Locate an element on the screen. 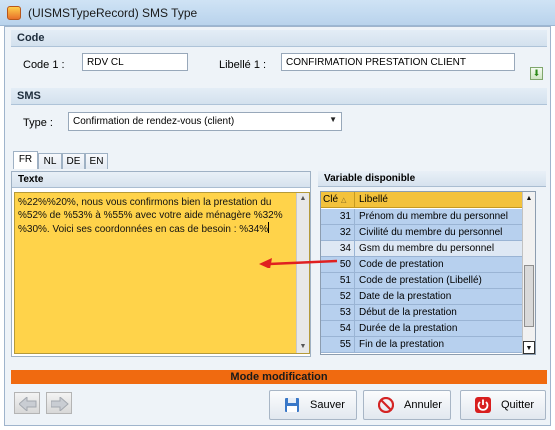 This screenshot has height=430, width=555. variable-key-cell: 54 is located at coordinates (338, 328).